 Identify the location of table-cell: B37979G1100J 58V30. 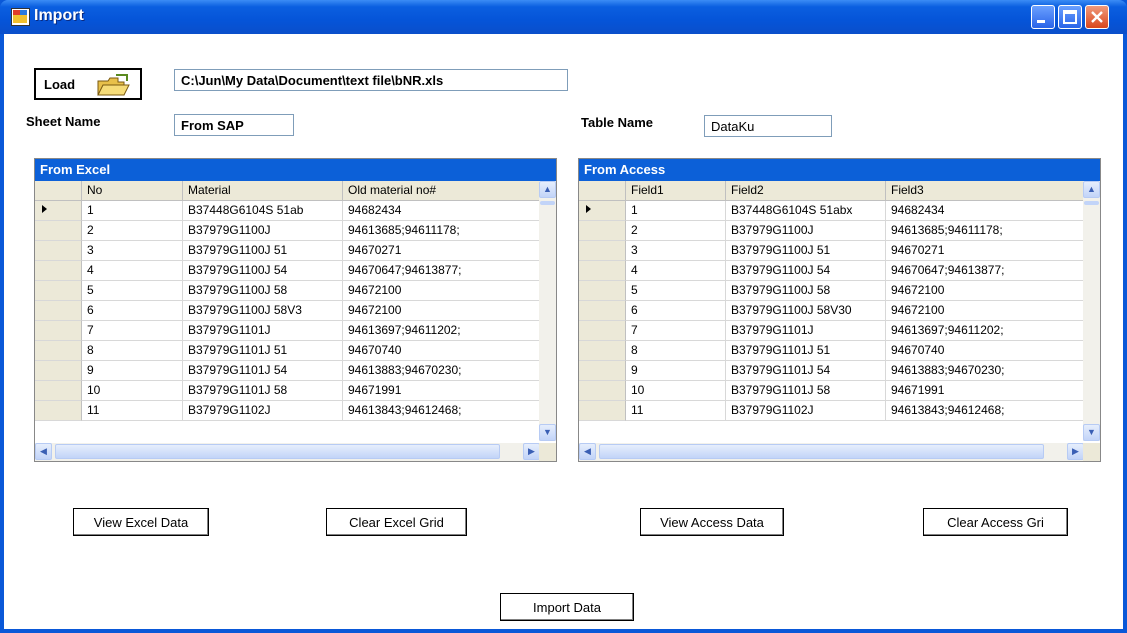
(806, 311).